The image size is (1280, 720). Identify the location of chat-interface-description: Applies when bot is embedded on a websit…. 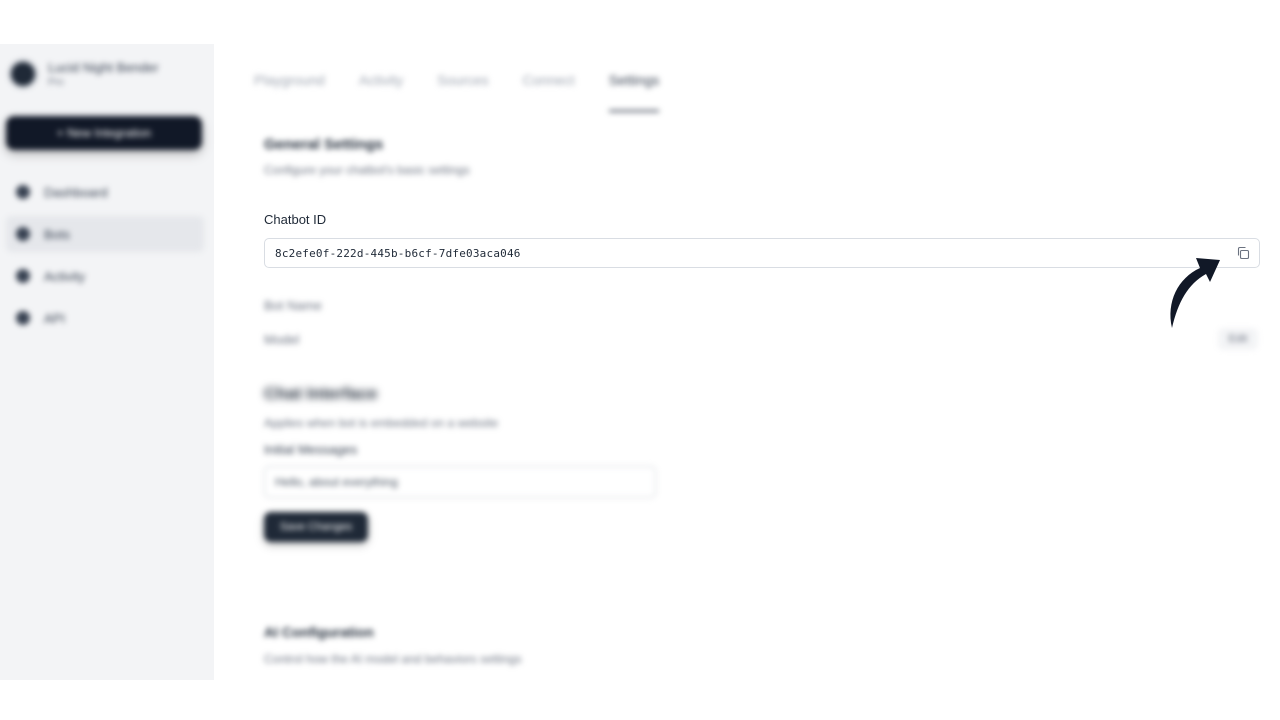
(381, 423).